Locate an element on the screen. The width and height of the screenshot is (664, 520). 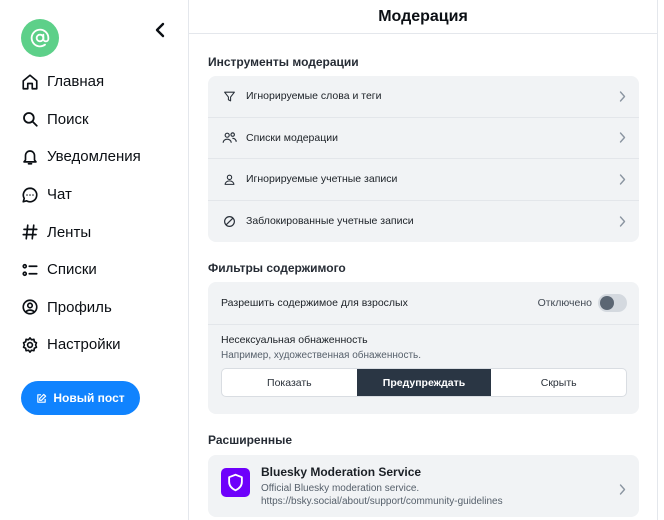
nav-item-settings: Настройки is located at coordinates (80, 345).